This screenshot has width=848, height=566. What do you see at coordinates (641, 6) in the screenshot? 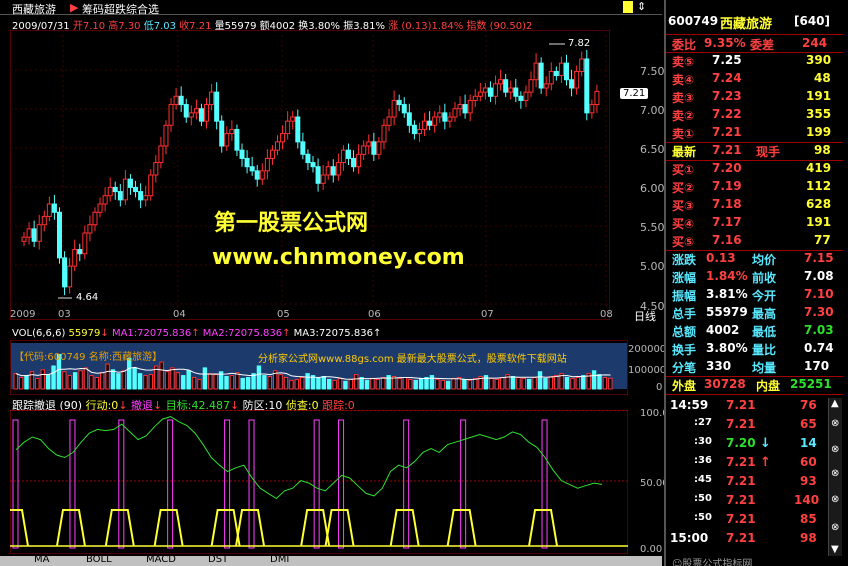
I see `arrow-up-down-icon: ⇕` at bounding box center [641, 6].